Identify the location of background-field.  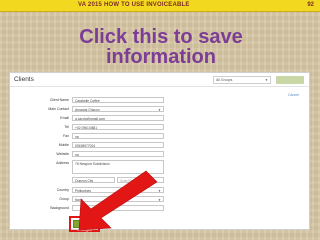
(118, 208).